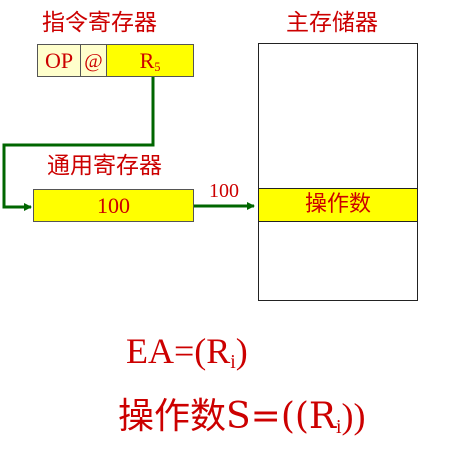 This screenshot has width=458, height=470. I want to click on indirect-flag-text: @, so click(93, 60).